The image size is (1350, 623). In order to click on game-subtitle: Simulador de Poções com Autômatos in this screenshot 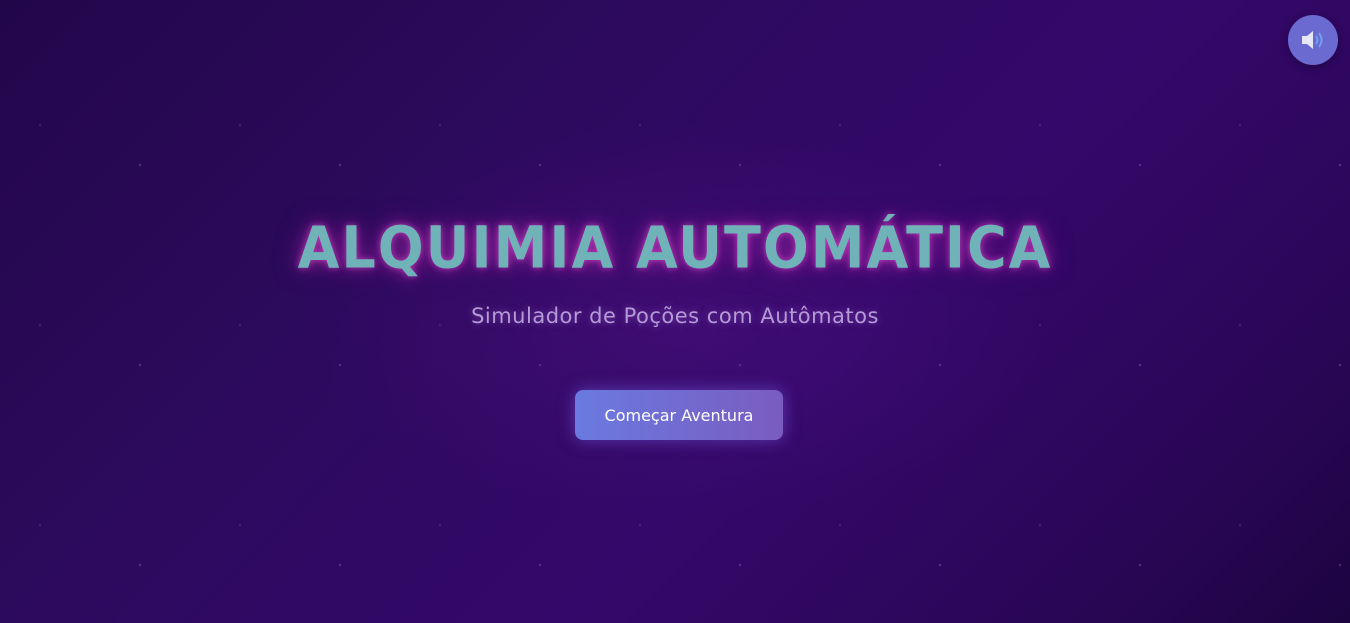, I will do `click(675, 316)`.